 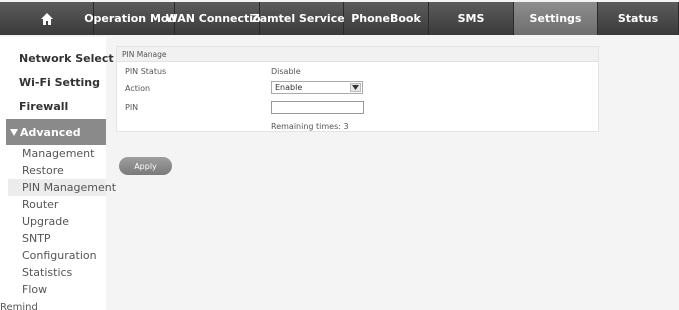 I want to click on pin-status-value: Disable, so click(x=286, y=71).